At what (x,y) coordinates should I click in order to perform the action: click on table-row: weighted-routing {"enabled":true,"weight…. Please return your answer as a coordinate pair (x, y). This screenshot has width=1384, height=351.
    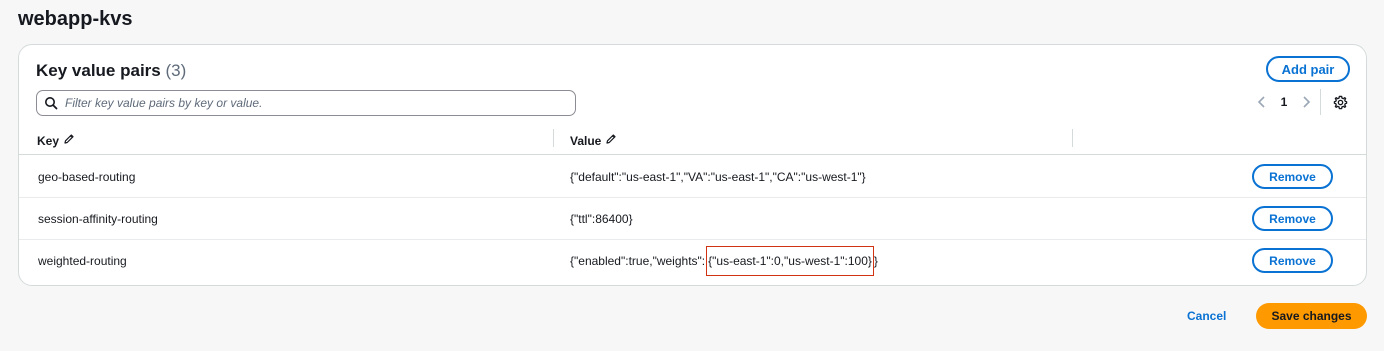
    Looking at the image, I should click on (692, 261).